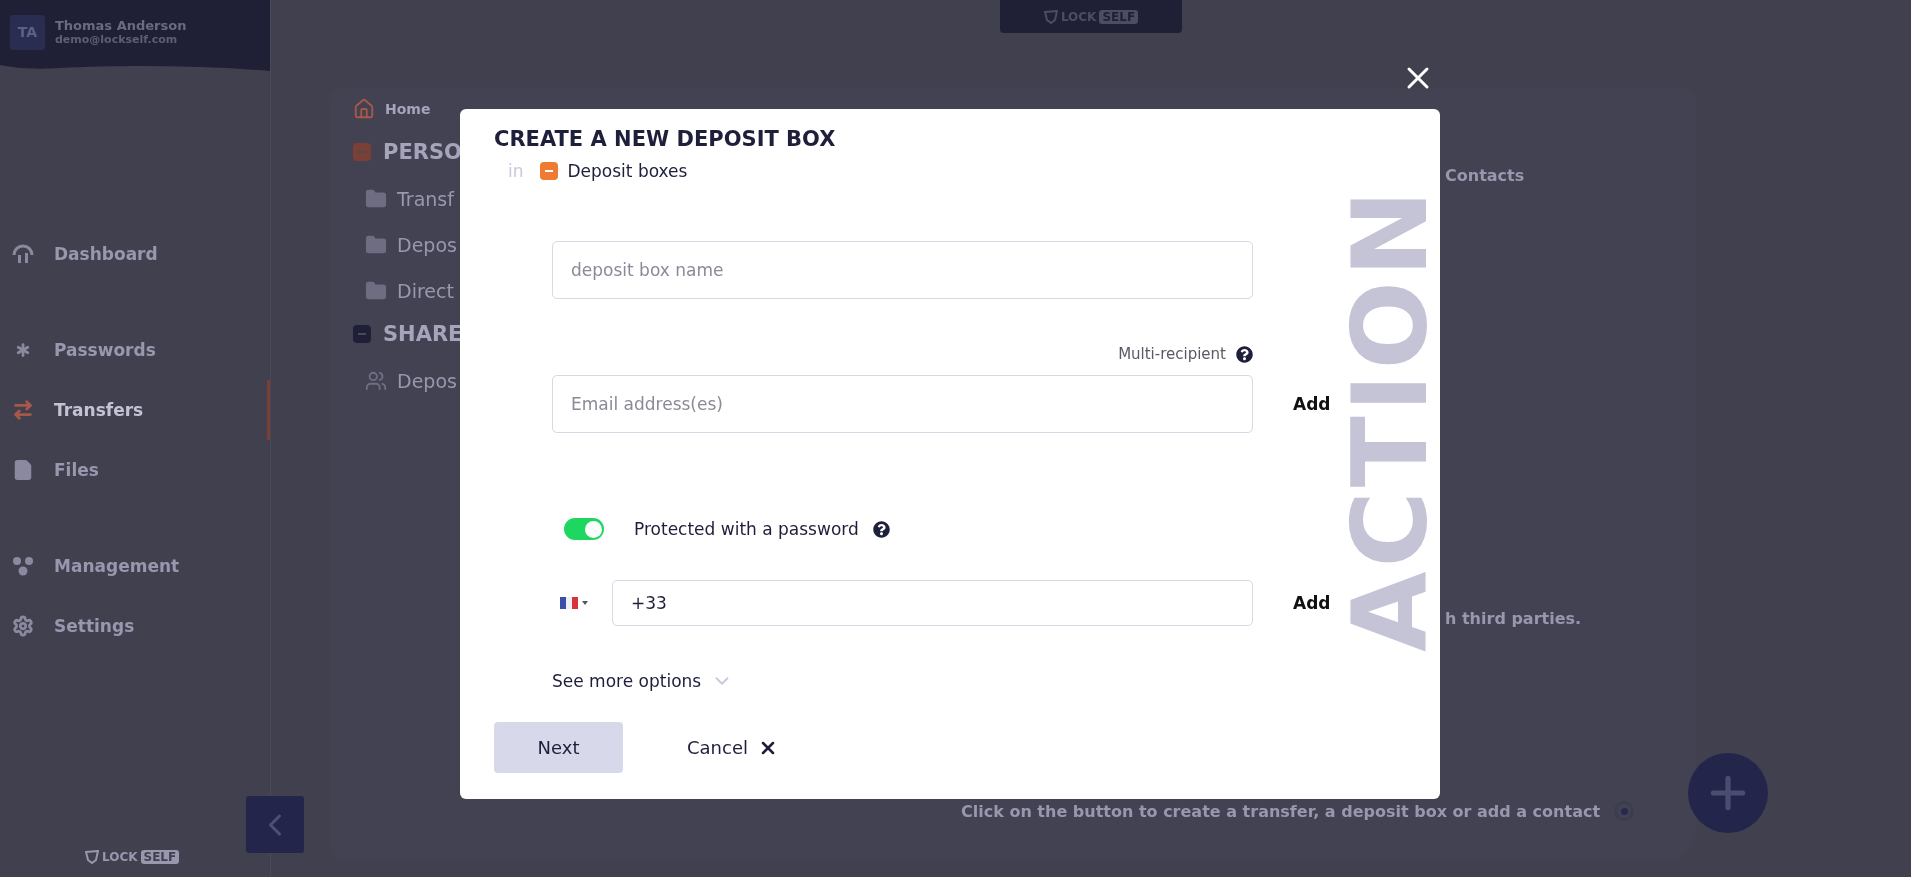  Describe the element at coordinates (135, 350) in the screenshot. I see `nav-item: Passwords` at that location.